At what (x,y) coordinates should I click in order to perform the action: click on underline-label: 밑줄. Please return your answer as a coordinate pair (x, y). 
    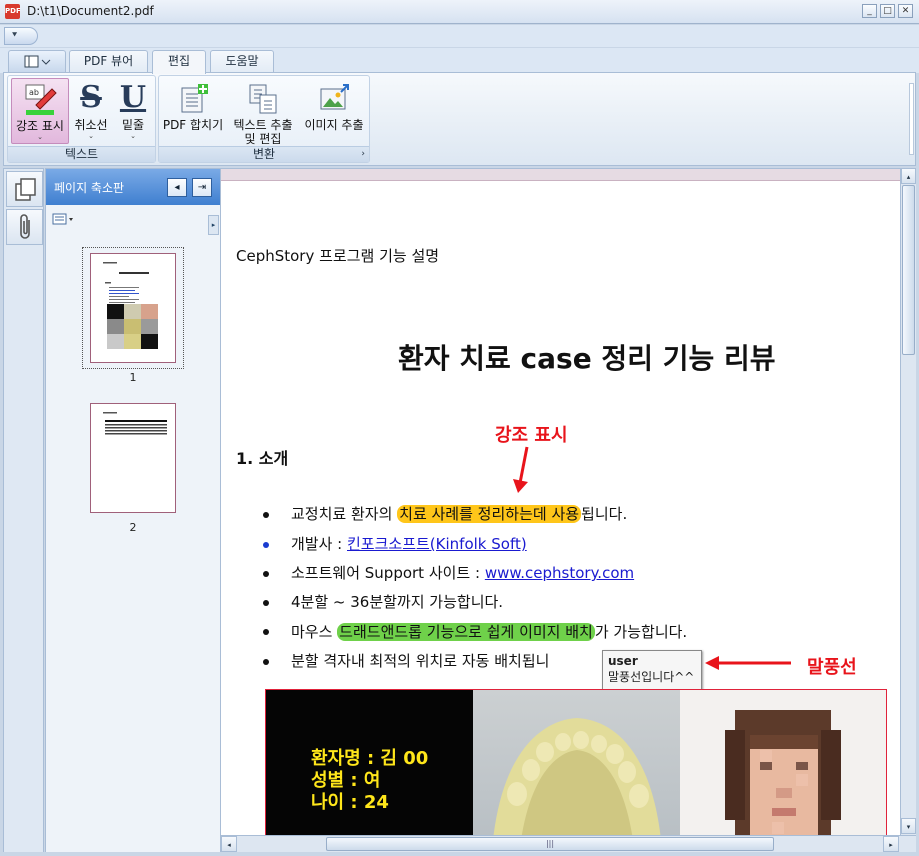
    Looking at the image, I should click on (133, 125).